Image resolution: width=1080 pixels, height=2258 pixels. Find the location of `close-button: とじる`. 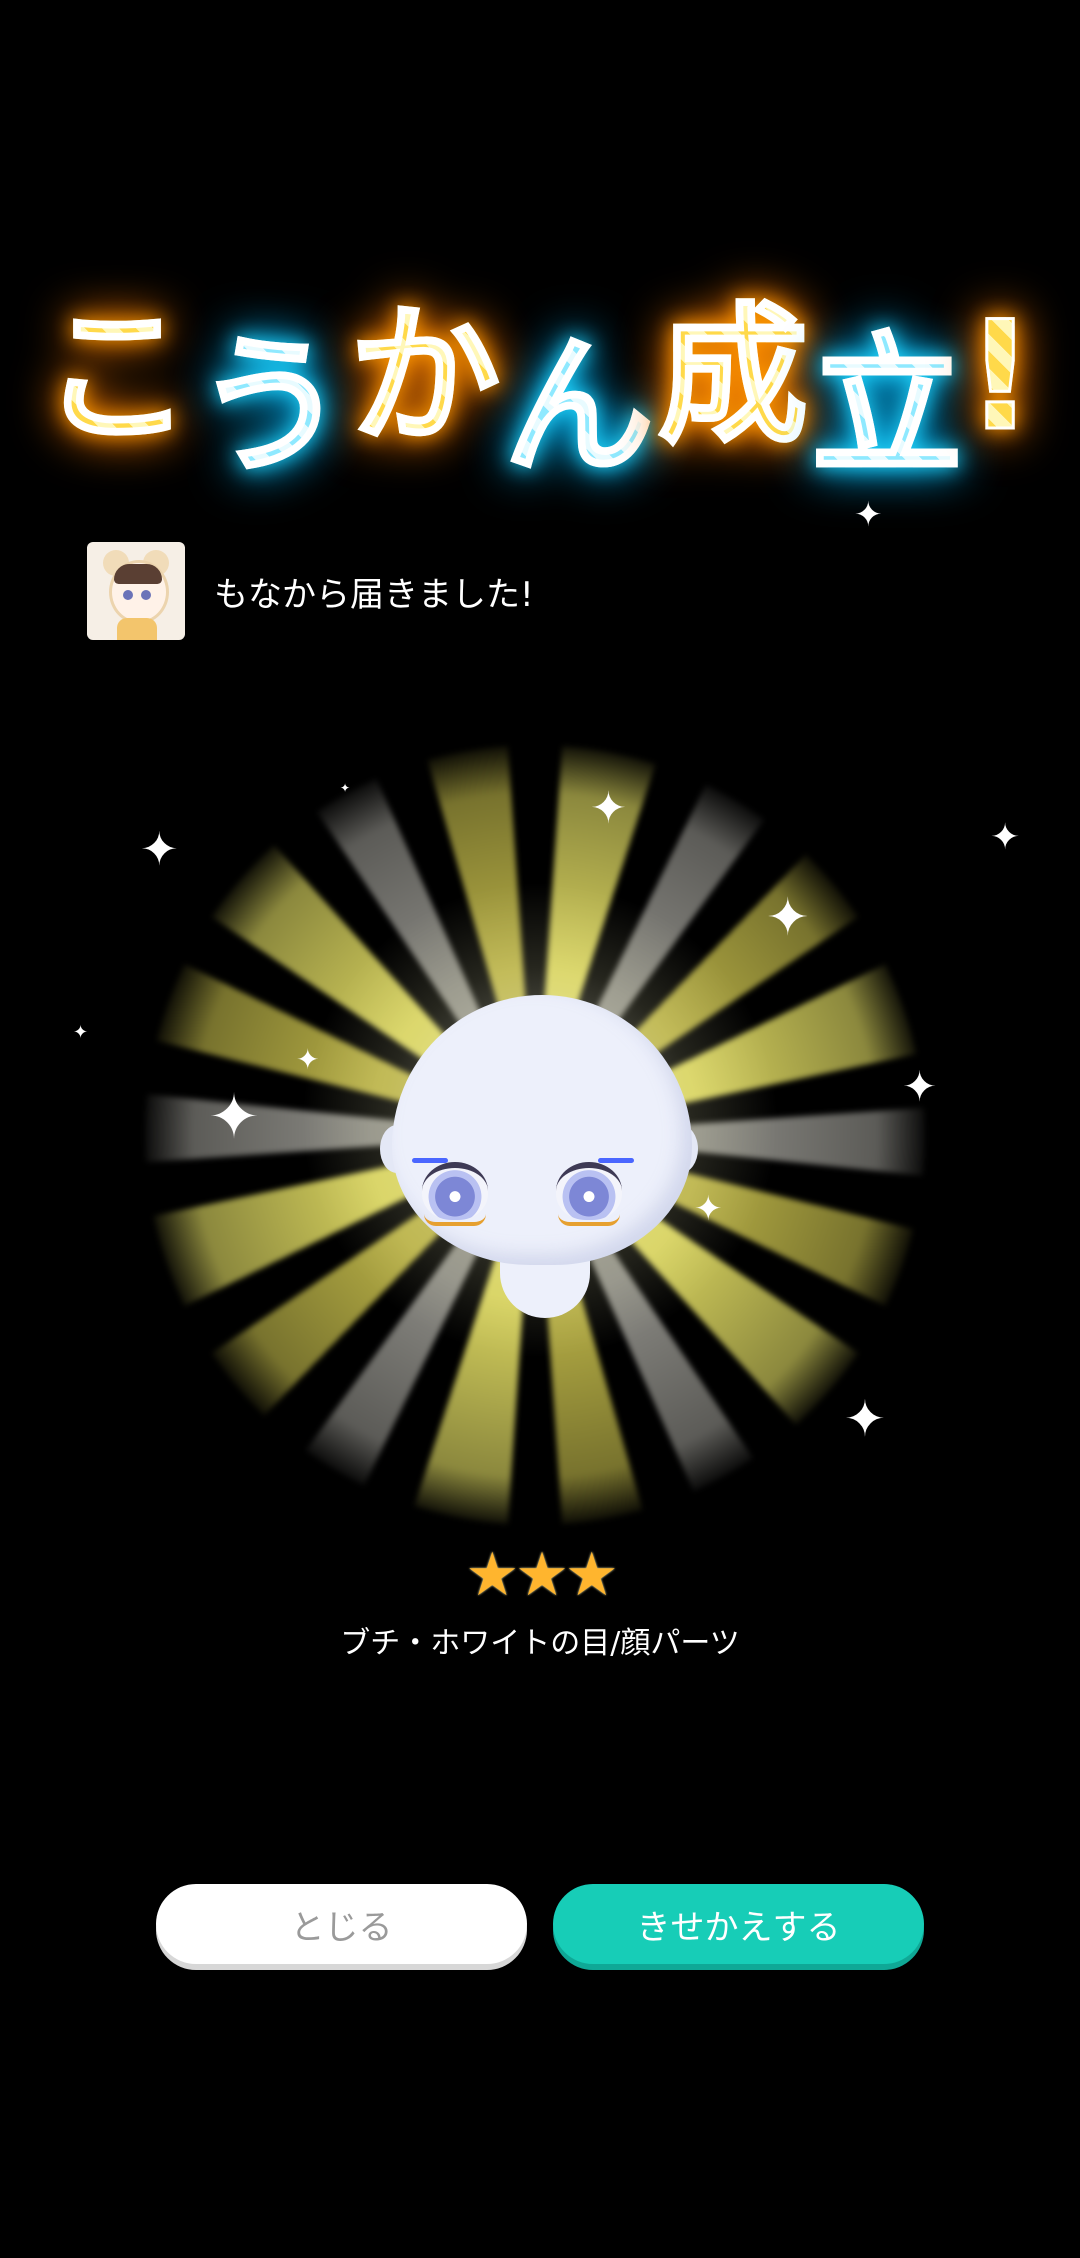

close-button: とじる is located at coordinates (341, 1924).